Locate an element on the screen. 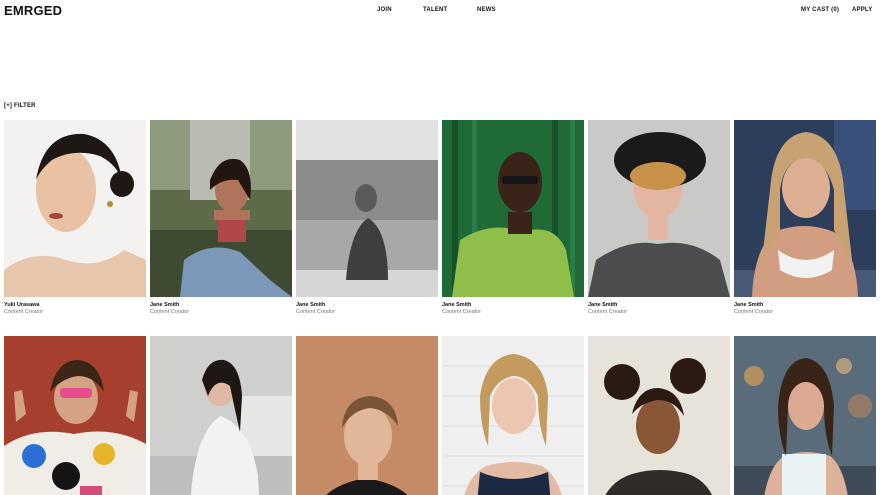  filter-toggle: [+] FILTER is located at coordinates (20, 106).